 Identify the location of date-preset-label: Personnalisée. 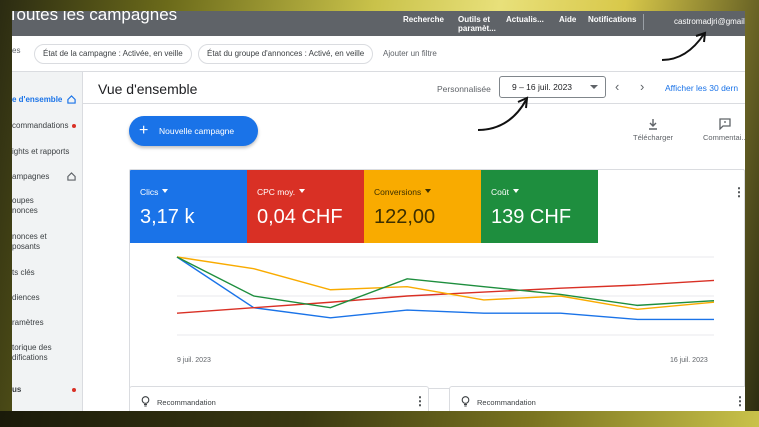
(464, 89).